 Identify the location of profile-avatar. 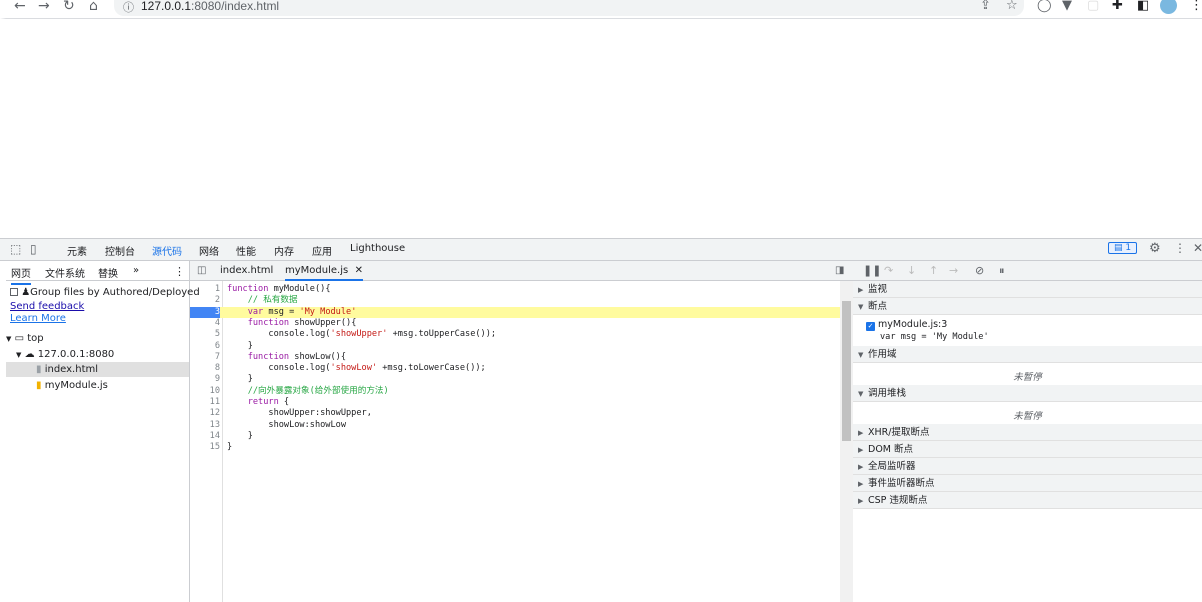
(1168, 7).